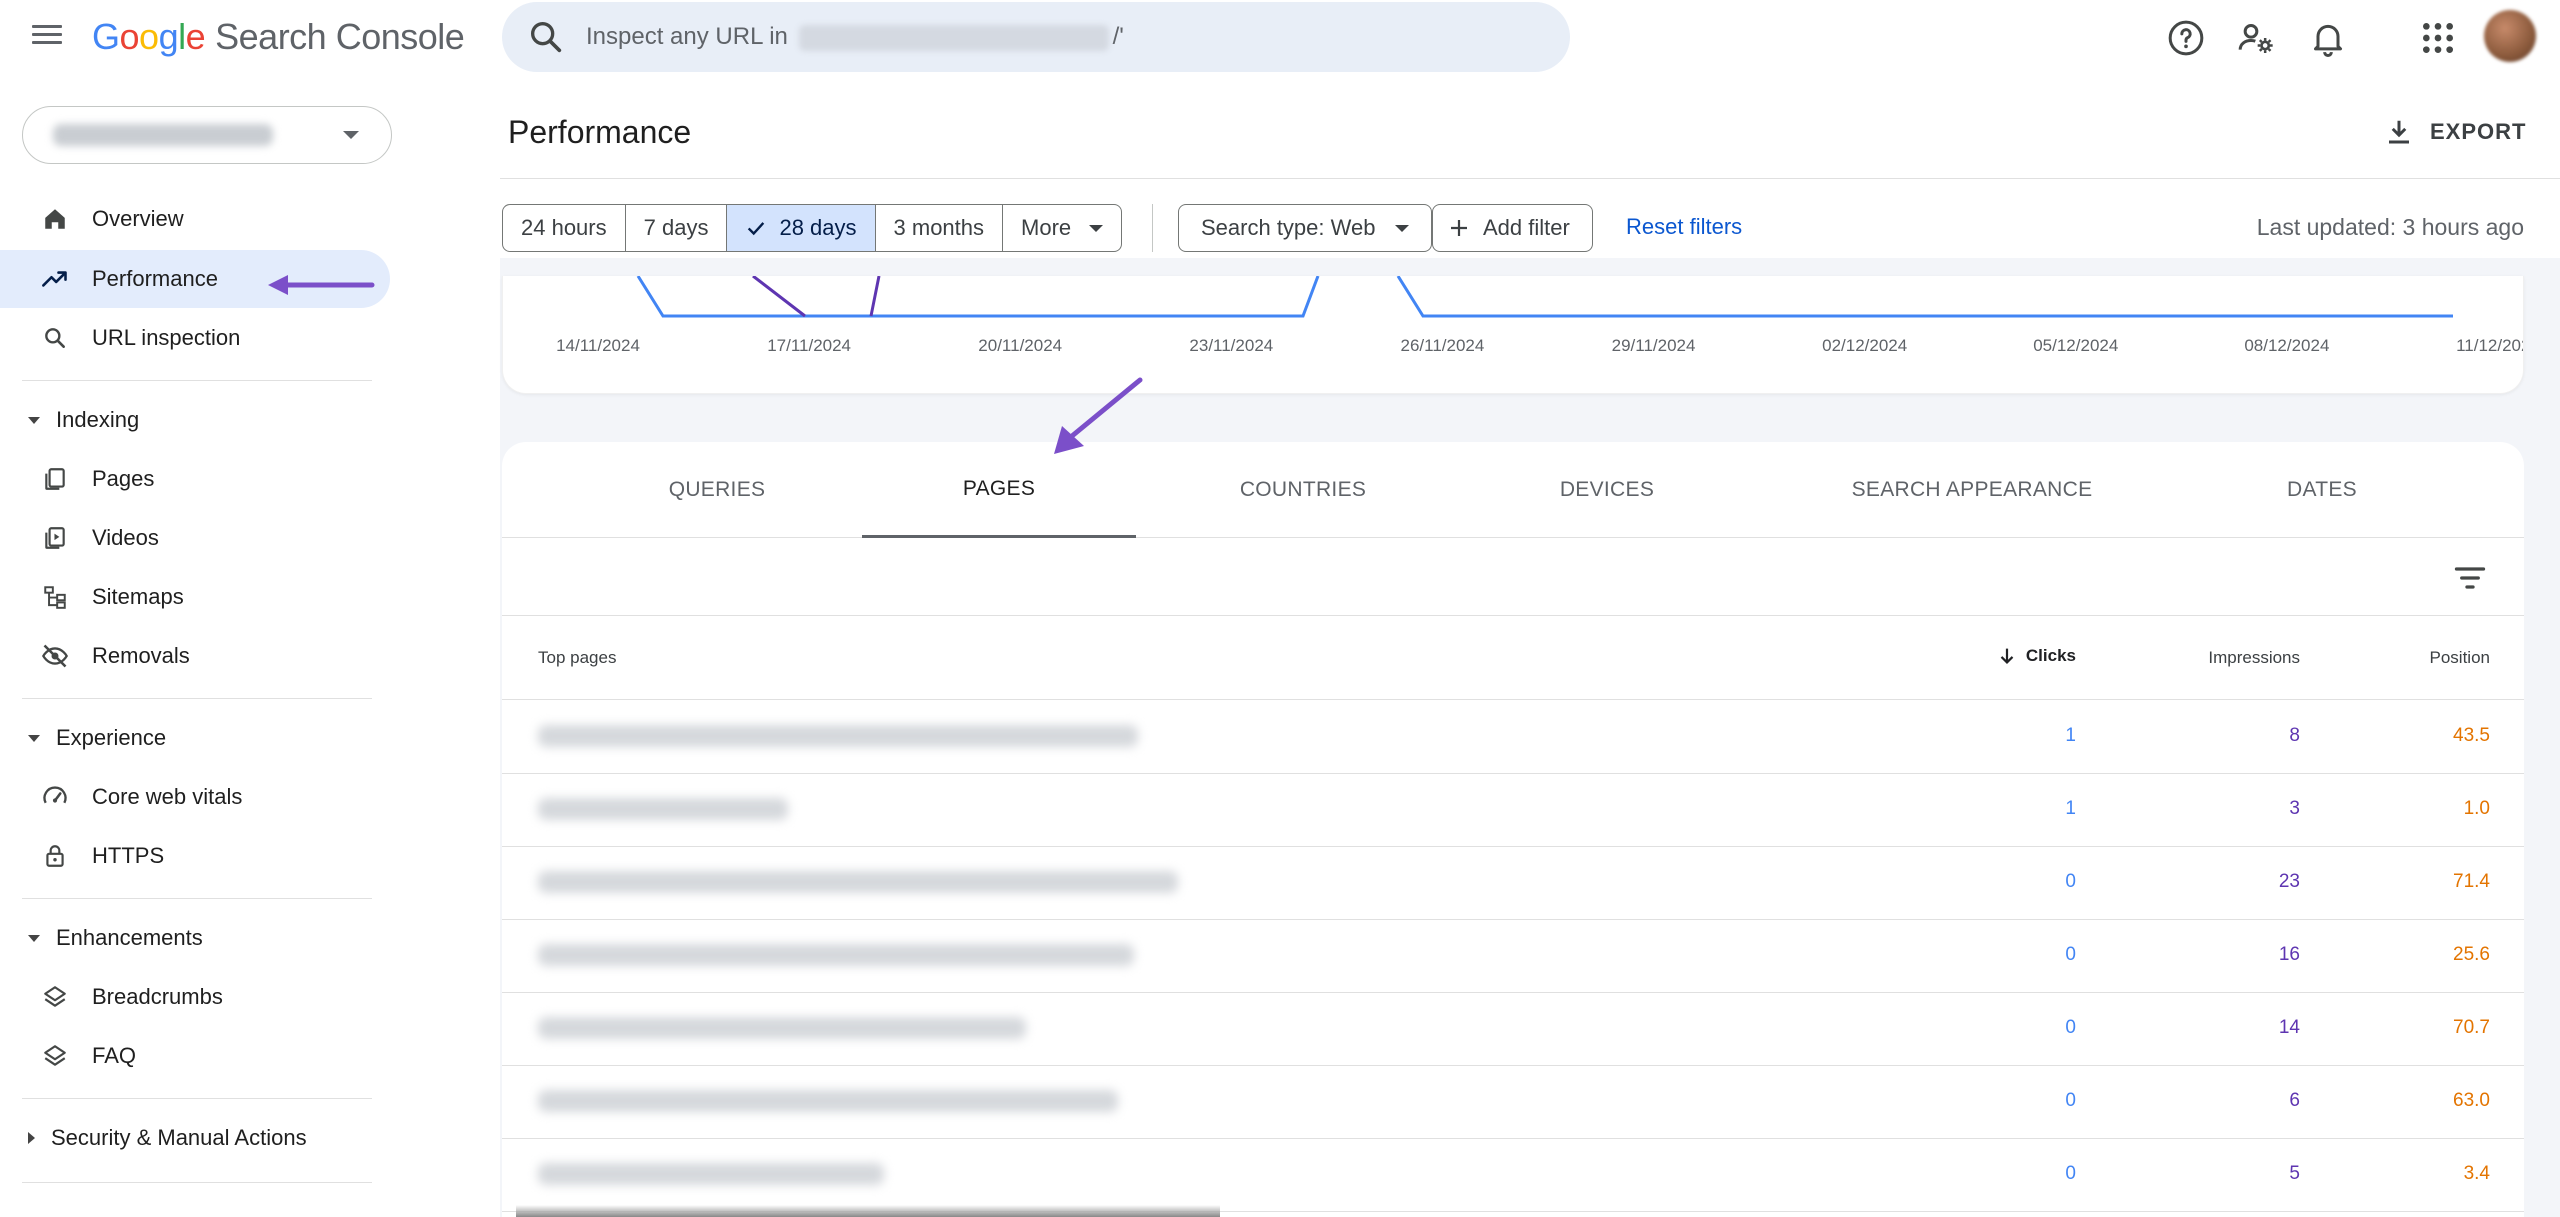 The height and width of the screenshot is (1217, 2560). I want to click on sidebar-item-overview: Overview, so click(195, 219).